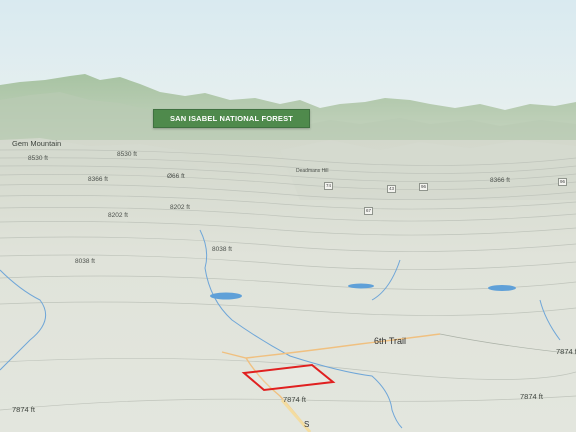  What do you see at coordinates (226, 296) in the screenshot?
I see `lake-left` at bounding box center [226, 296].